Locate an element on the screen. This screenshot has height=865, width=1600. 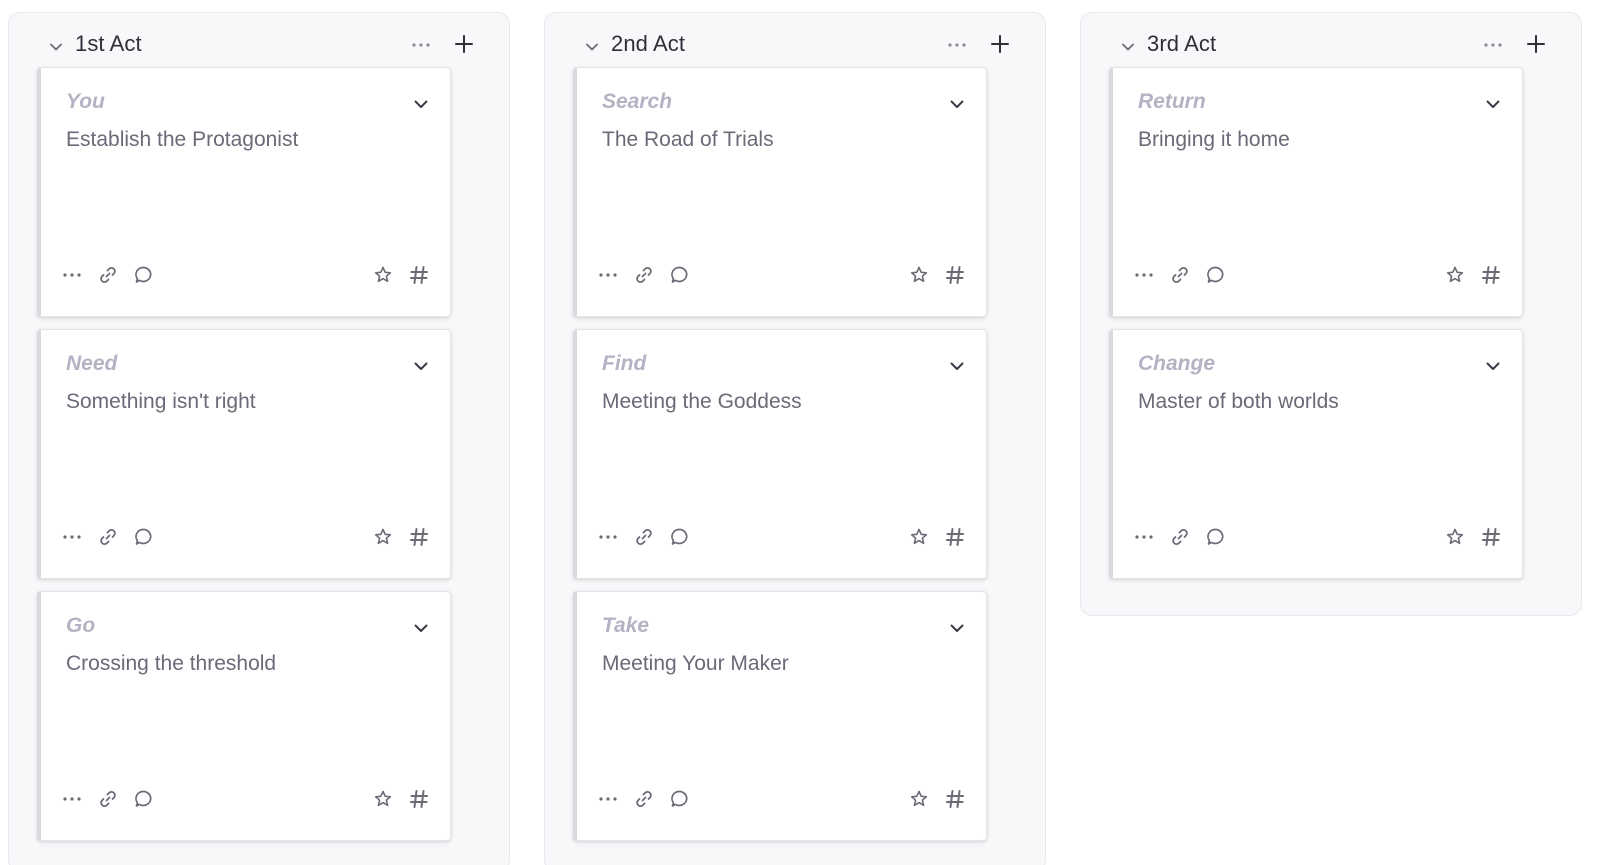
card-label: Find is located at coordinates (624, 363).